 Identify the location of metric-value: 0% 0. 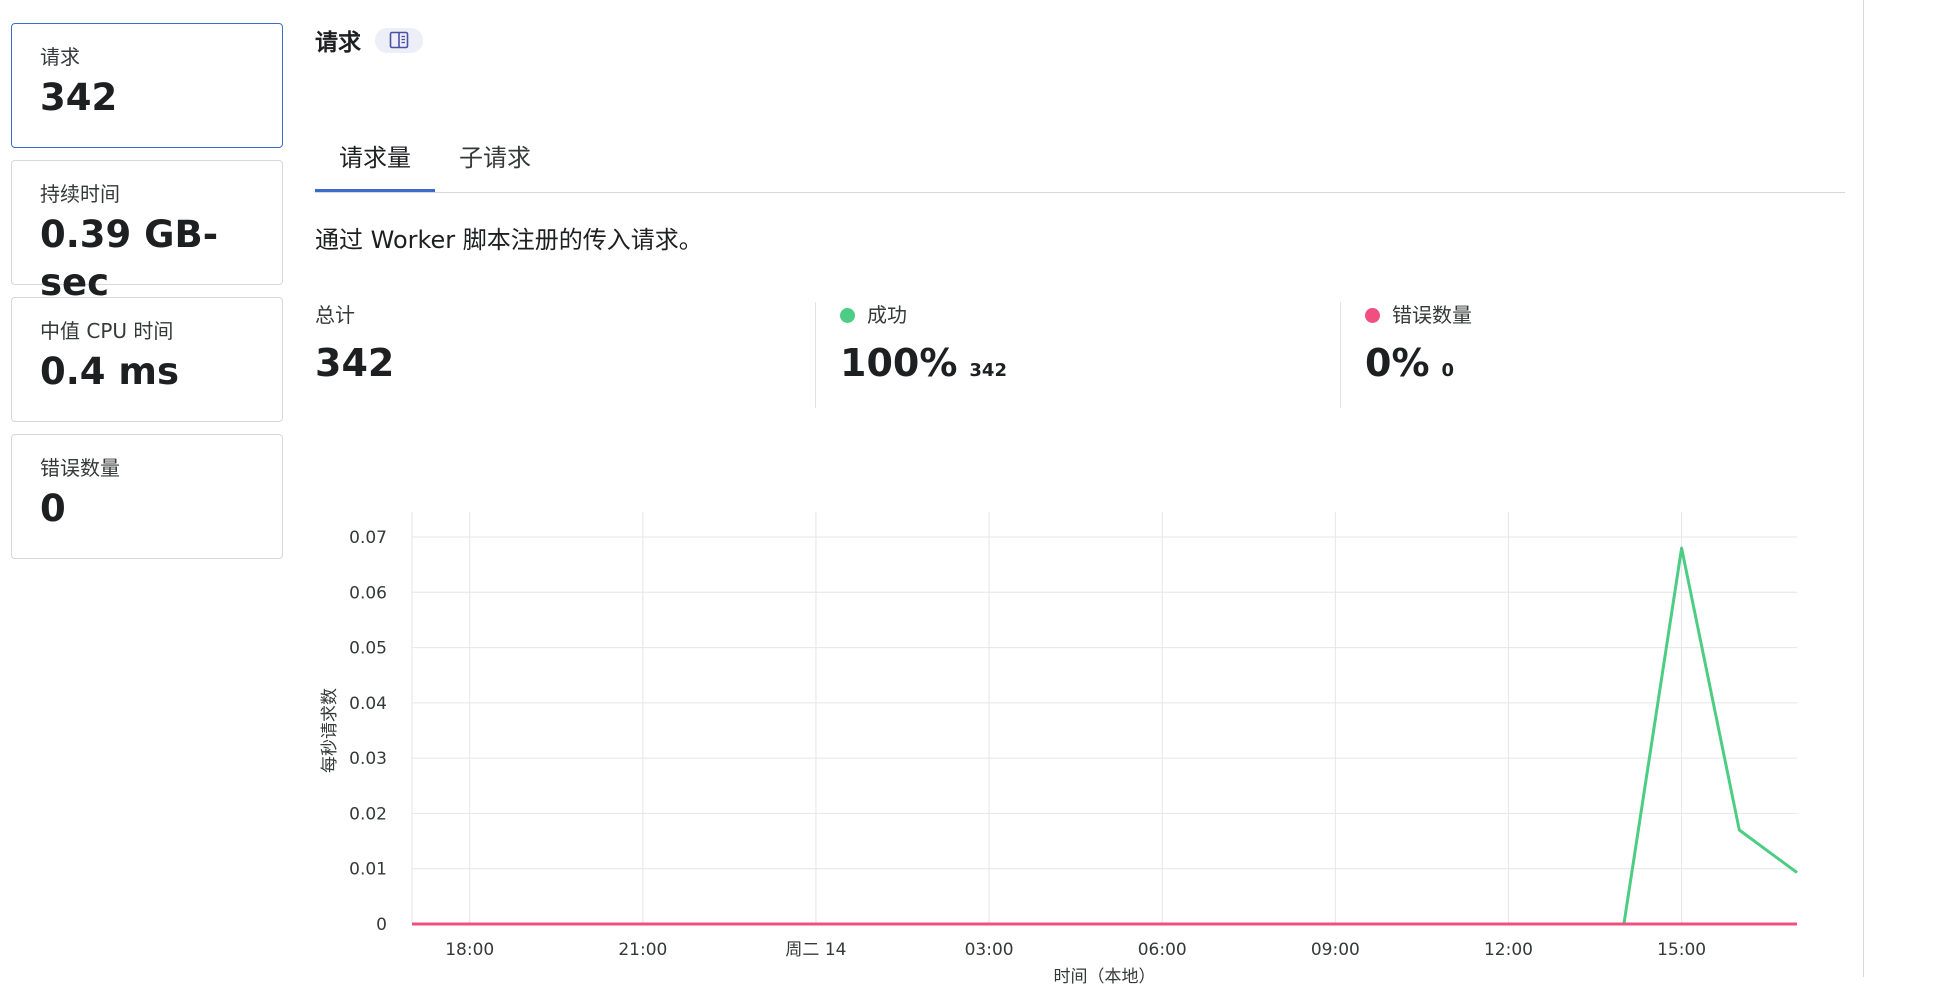
(1418, 367).